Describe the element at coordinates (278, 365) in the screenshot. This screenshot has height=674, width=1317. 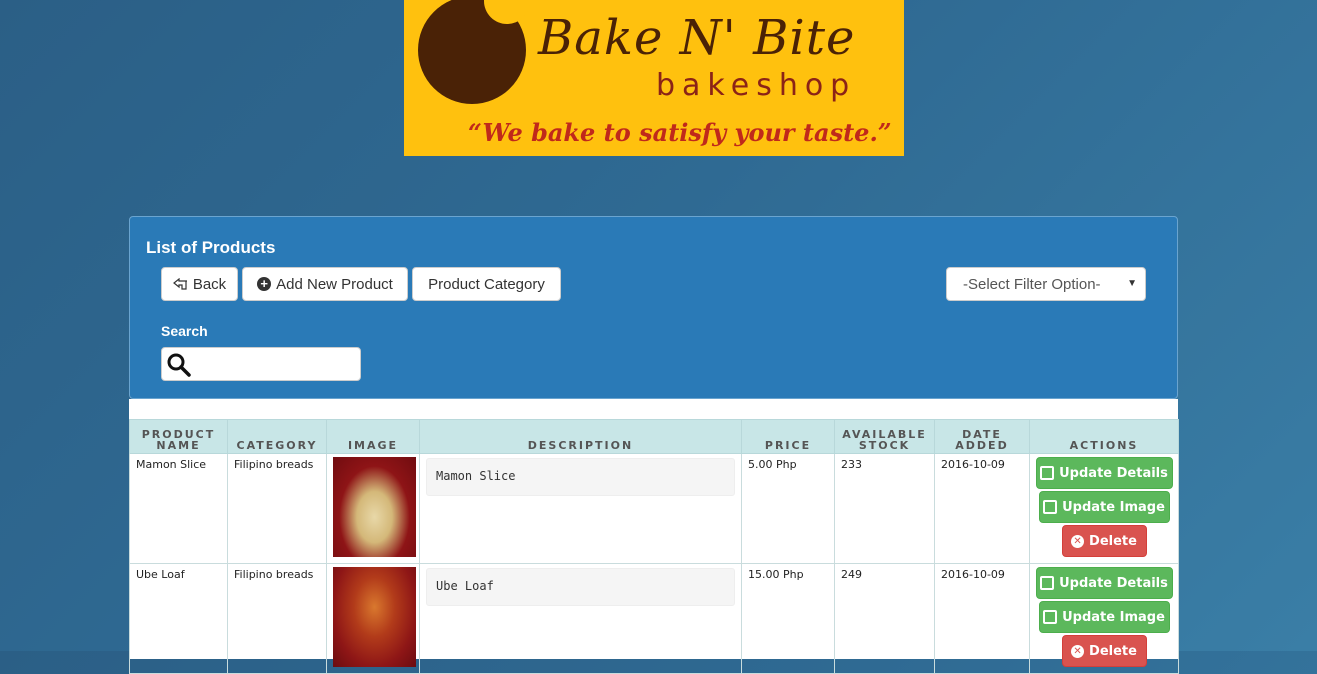
I see `search-input` at that location.